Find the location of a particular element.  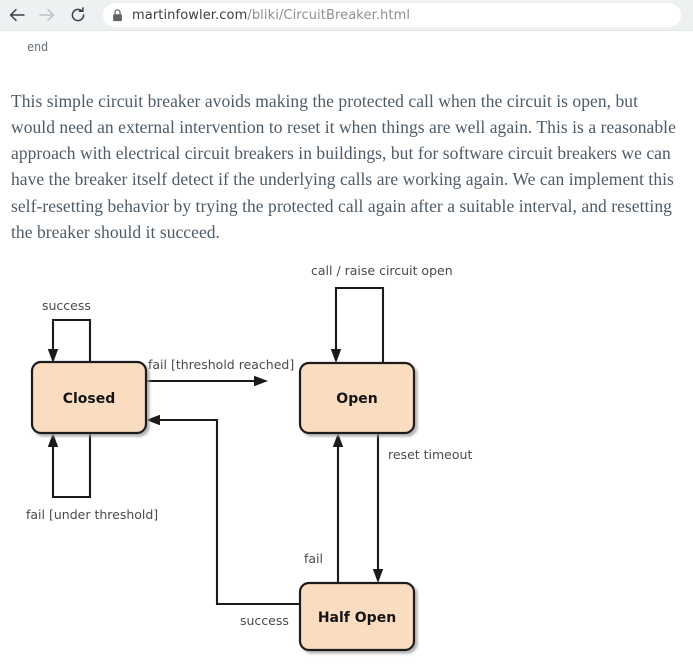

edge-label-half-open-to-closed: success is located at coordinates (264, 620).